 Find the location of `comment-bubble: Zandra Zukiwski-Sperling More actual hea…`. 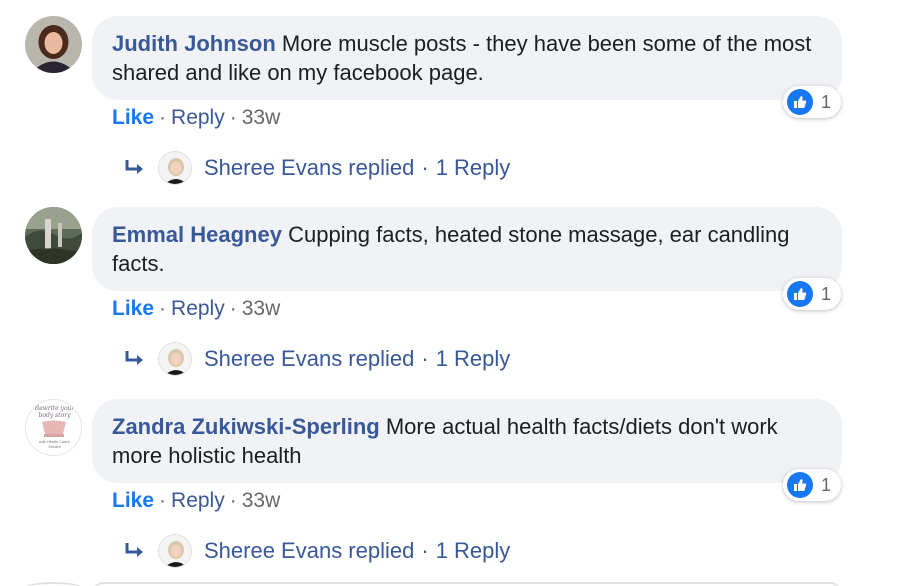

comment-bubble: Zandra Zukiwski-Sperling More actual hea… is located at coordinates (467, 441).